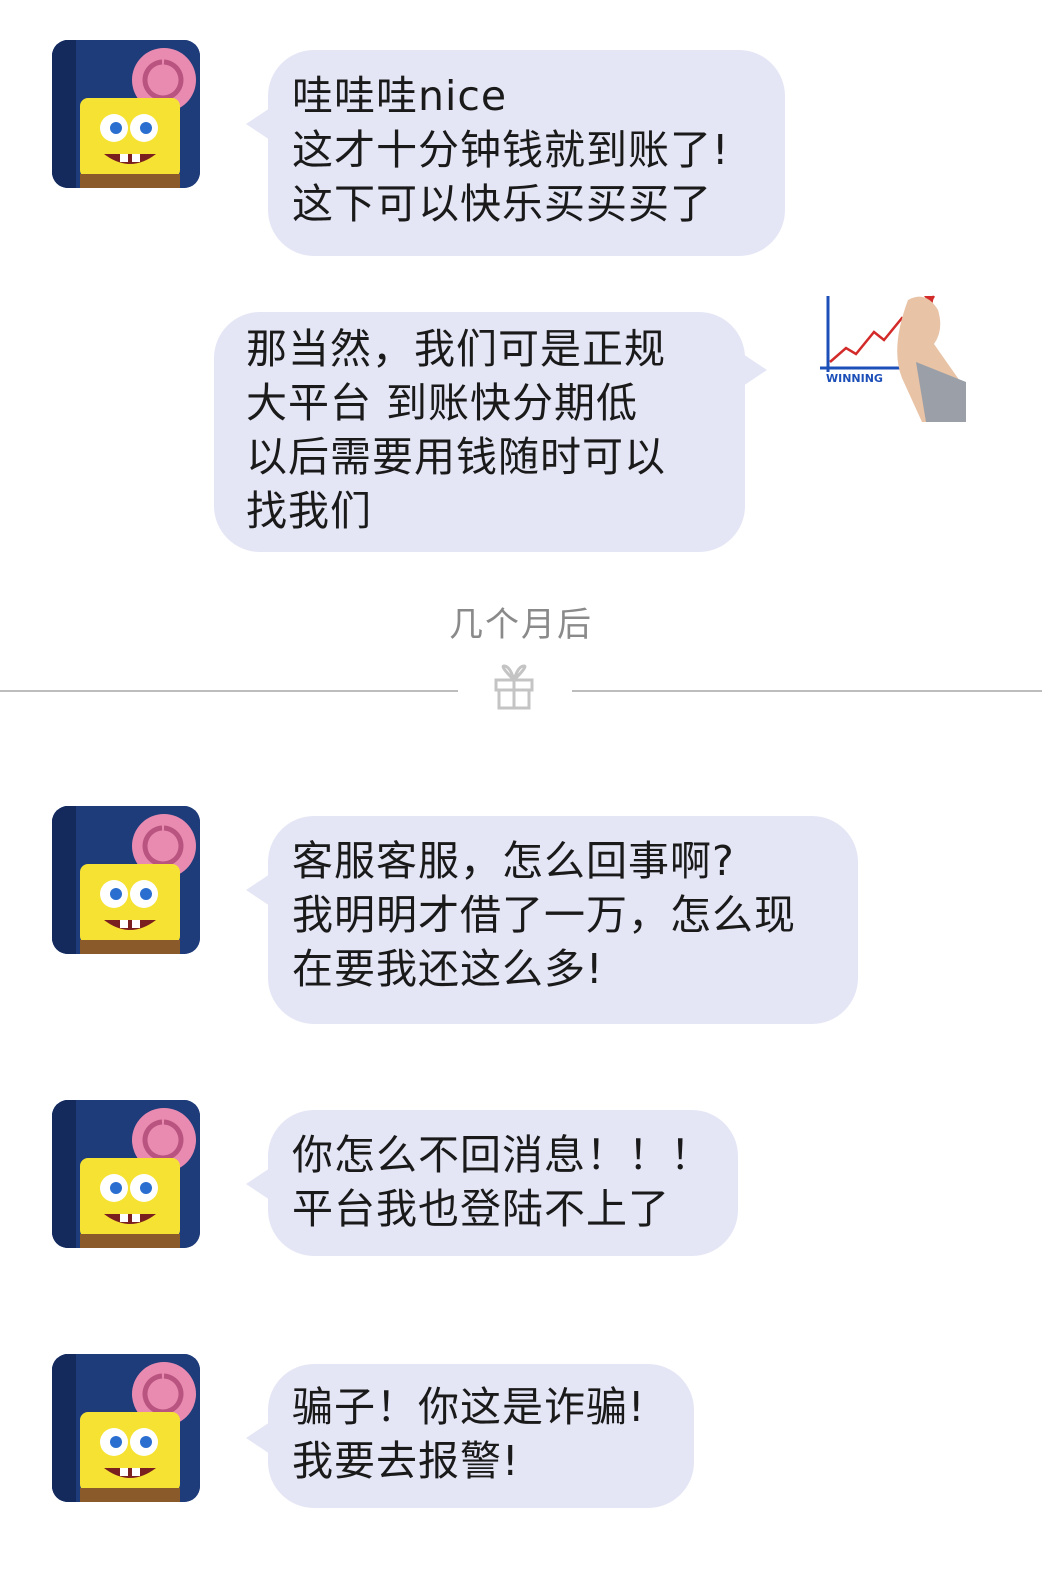  I want to click on winning-chart-icon, so click(891, 352).